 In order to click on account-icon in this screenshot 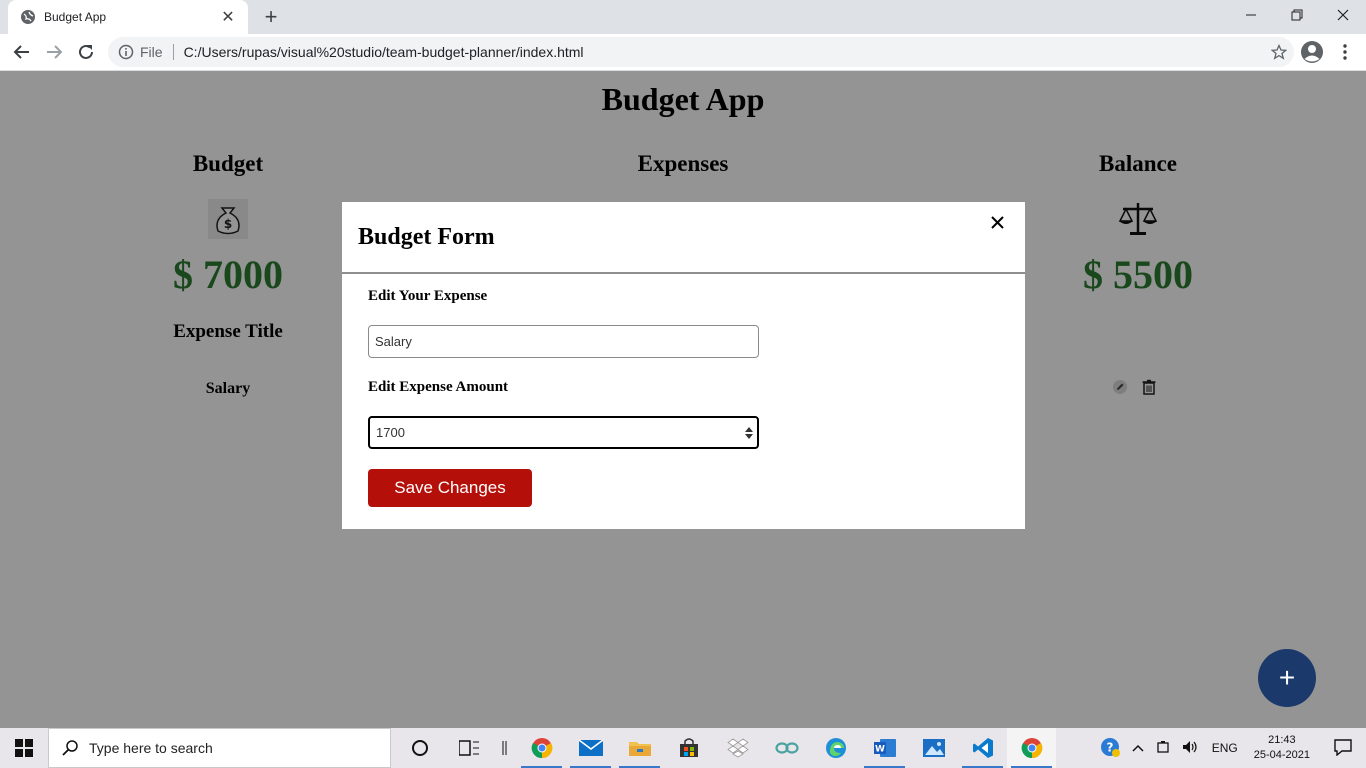, I will do `click(1312, 52)`.